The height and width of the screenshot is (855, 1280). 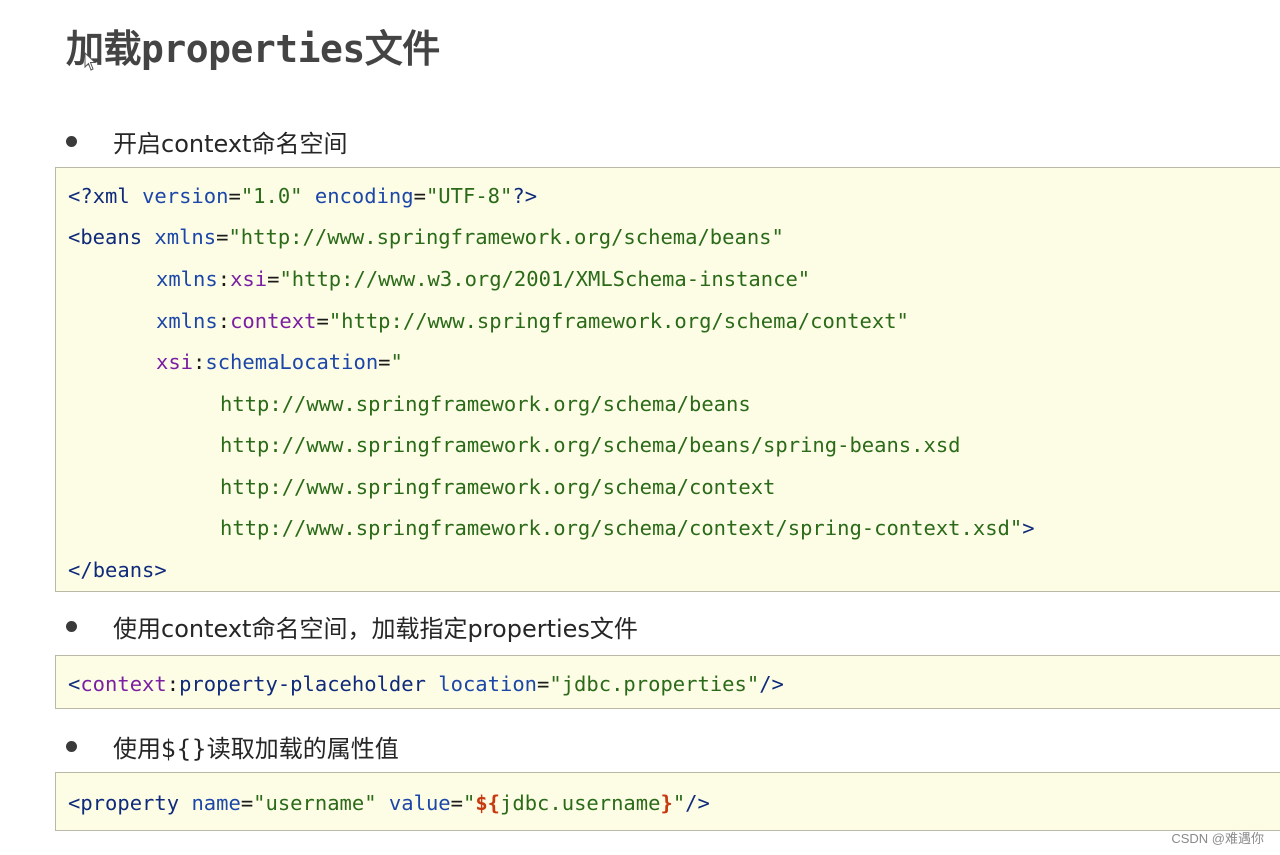 I want to click on bullet-item: 开启context命名空间, so click(x=206, y=141).